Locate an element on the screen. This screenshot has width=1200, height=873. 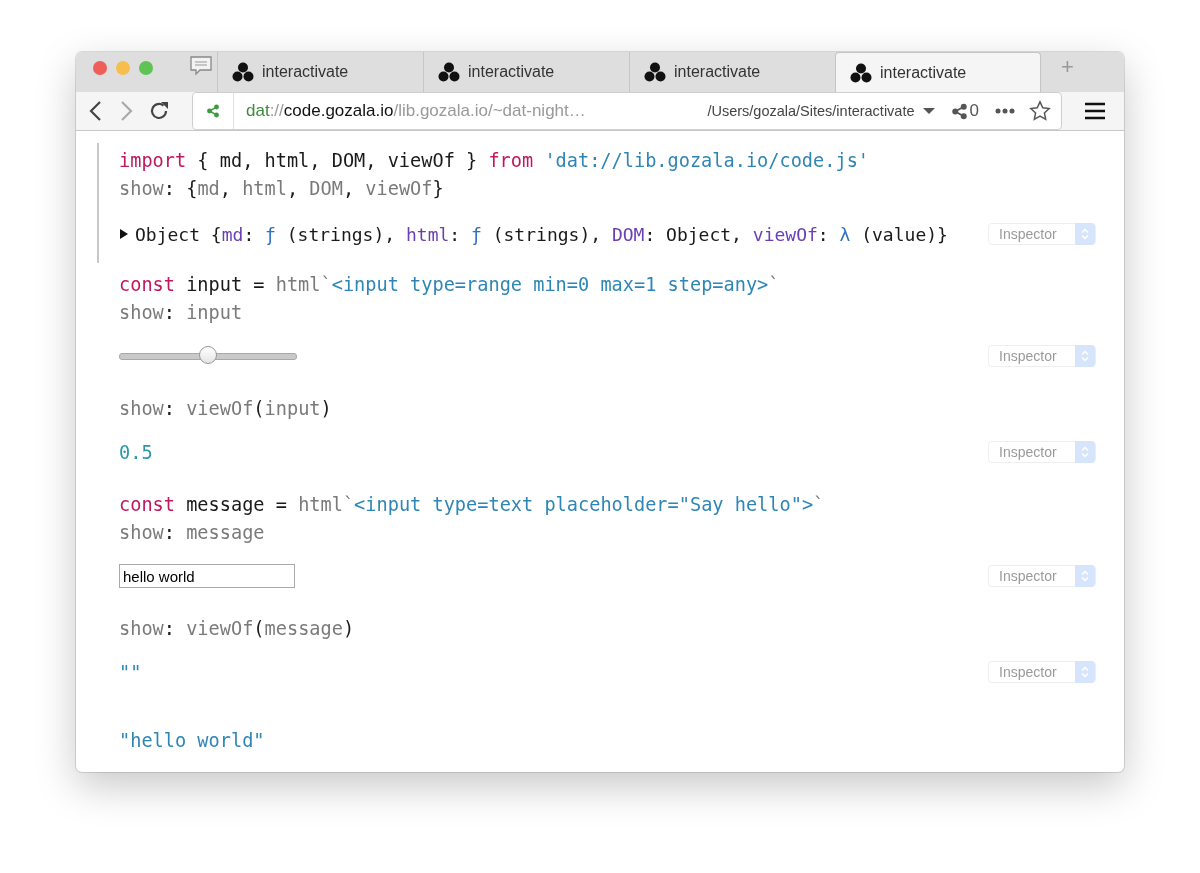
local-path-text: /Users/gozala/Sites/interactivate is located at coordinates (811, 111).